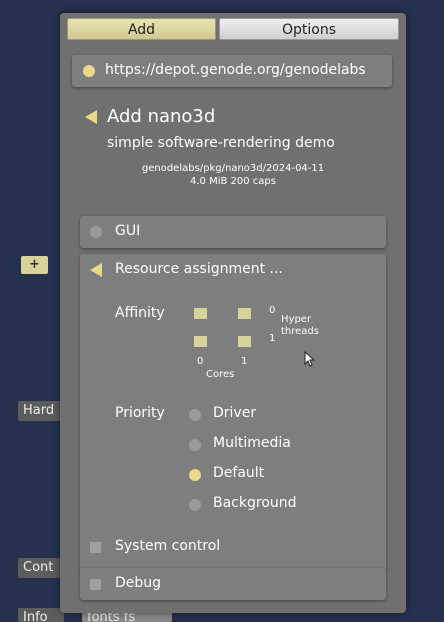 The height and width of the screenshot is (622, 444). Describe the element at coordinates (95, 547) in the screenshot. I see `system-control-checkbox` at that location.